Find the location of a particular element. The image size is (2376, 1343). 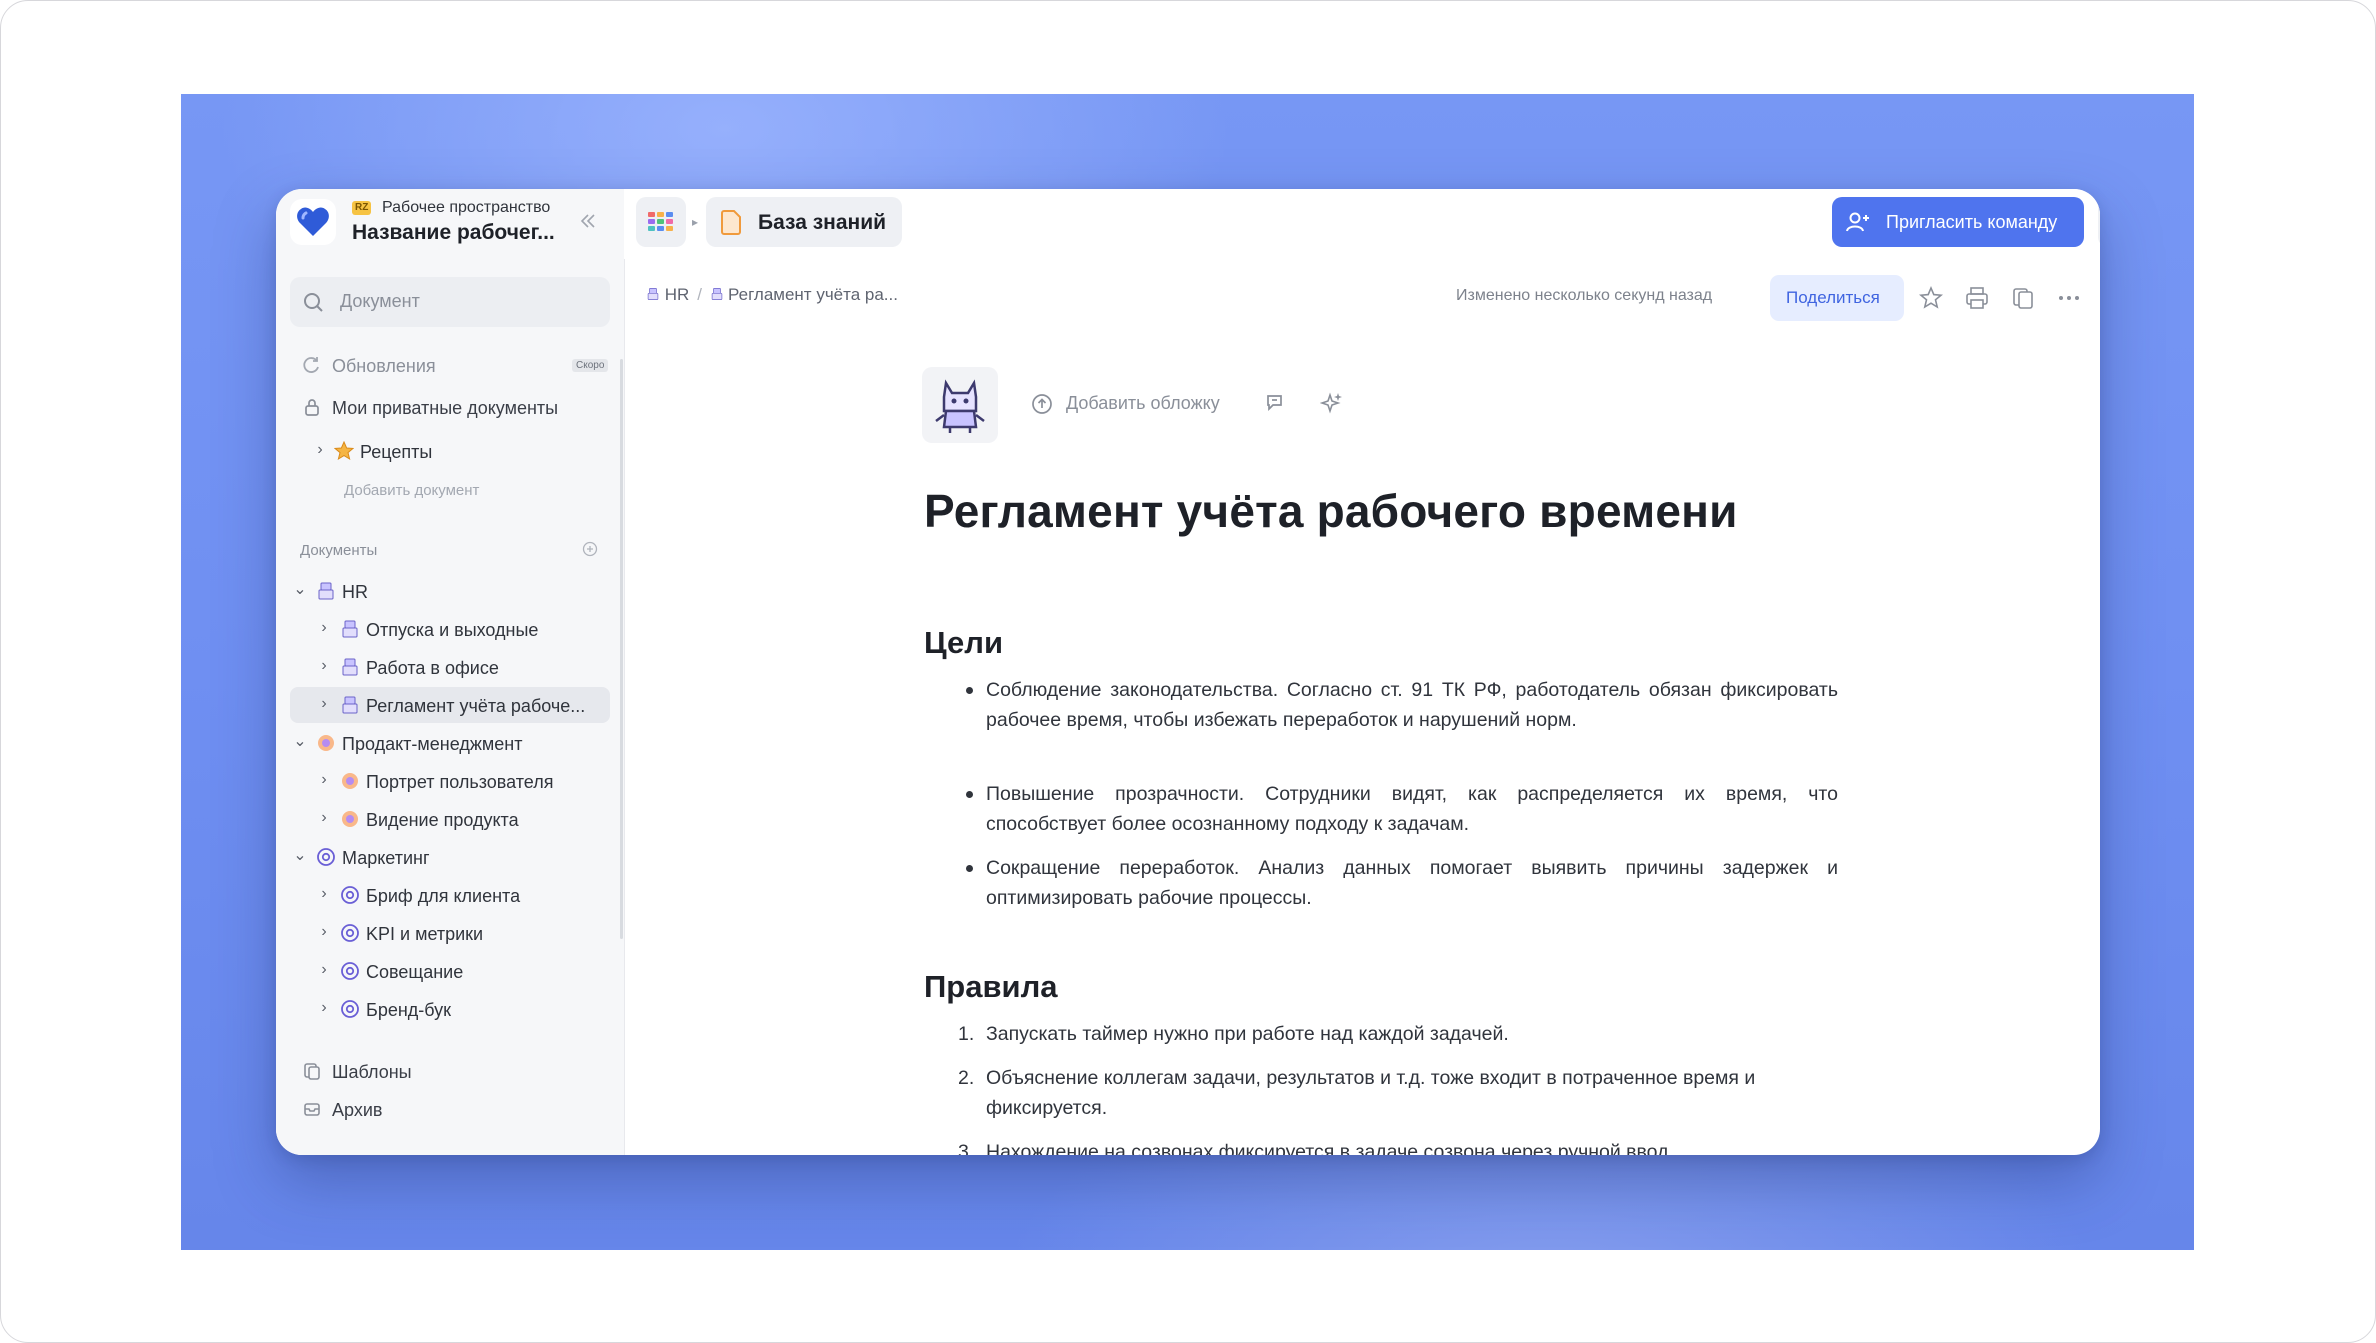

copy-icon is located at coordinates (2023, 298).